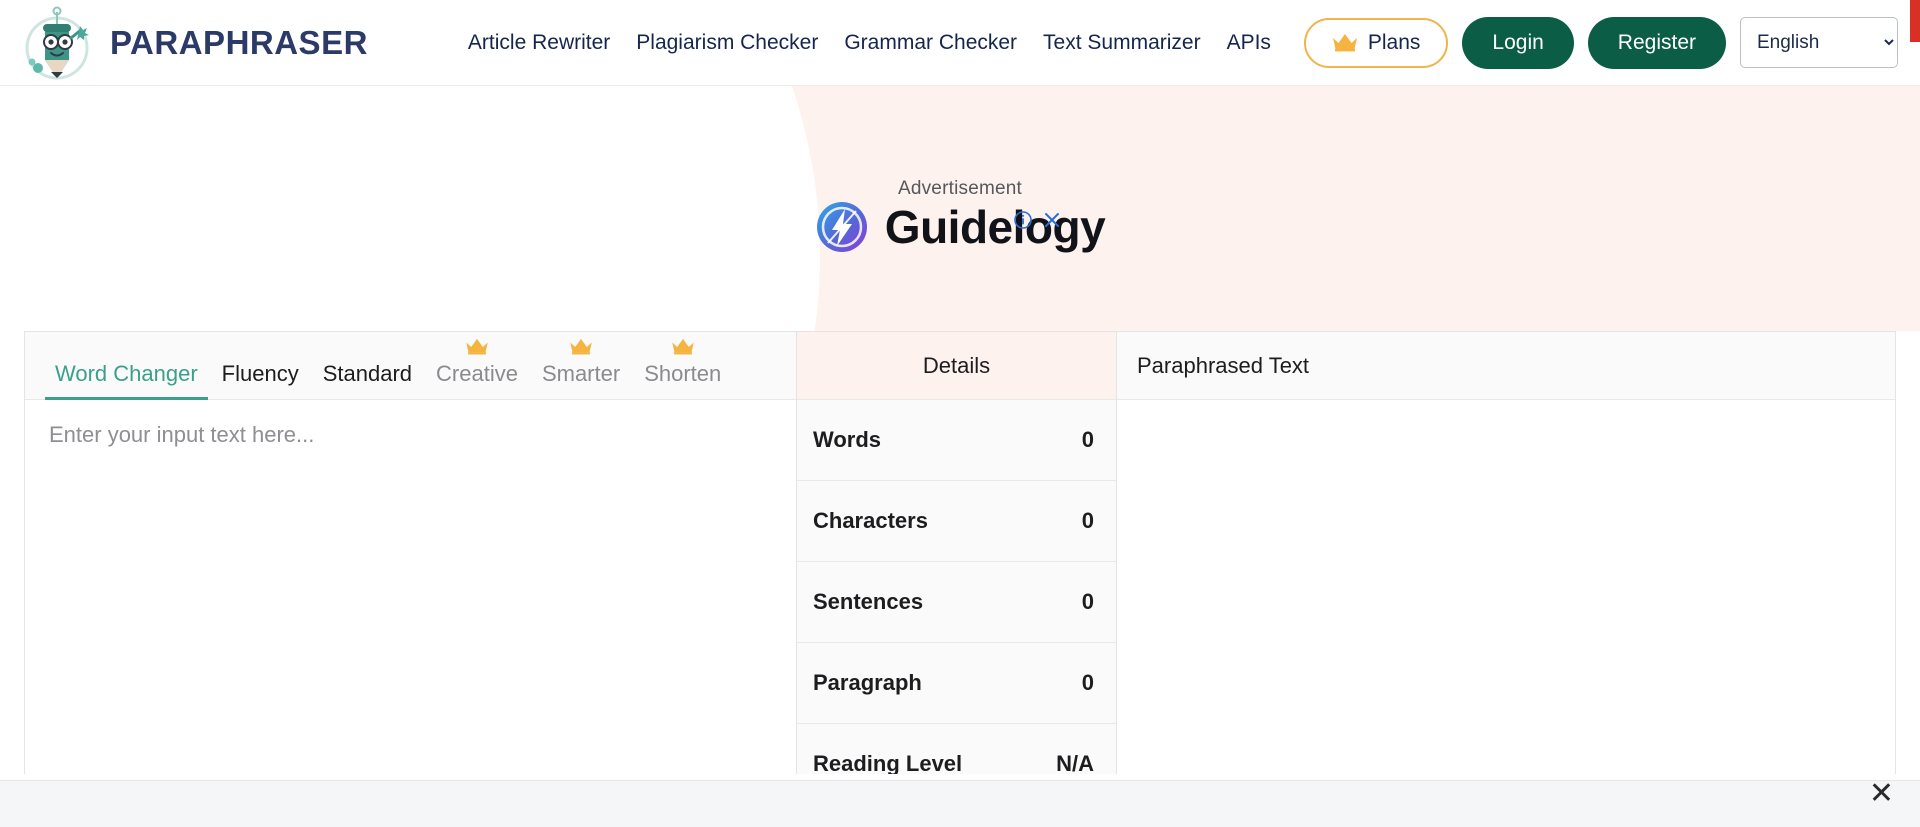  Describe the element at coordinates (1087, 682) in the screenshot. I see `detail-value-paragraph: 0` at that location.